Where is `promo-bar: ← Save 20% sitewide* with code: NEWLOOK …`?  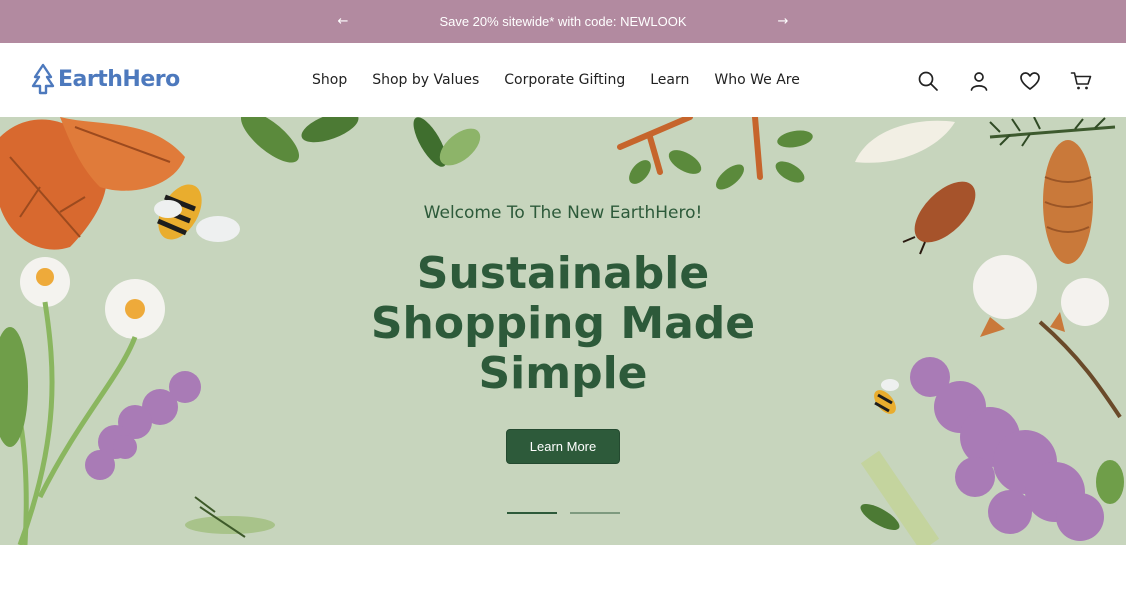
promo-bar: ← Save 20% sitewide* with code: NEWLOOK … is located at coordinates (563, 21).